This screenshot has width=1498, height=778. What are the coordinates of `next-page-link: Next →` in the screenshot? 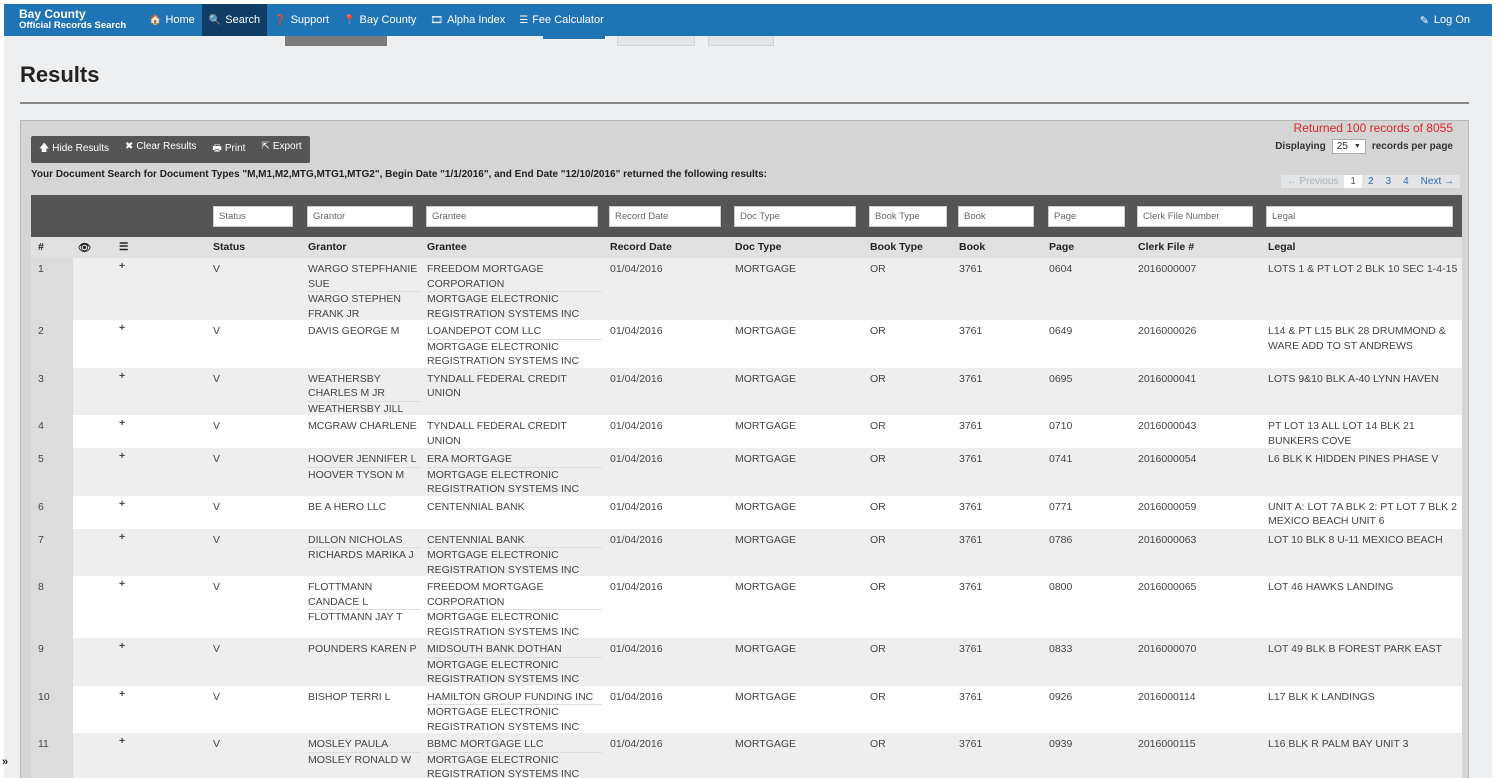 It's located at (1437, 181).